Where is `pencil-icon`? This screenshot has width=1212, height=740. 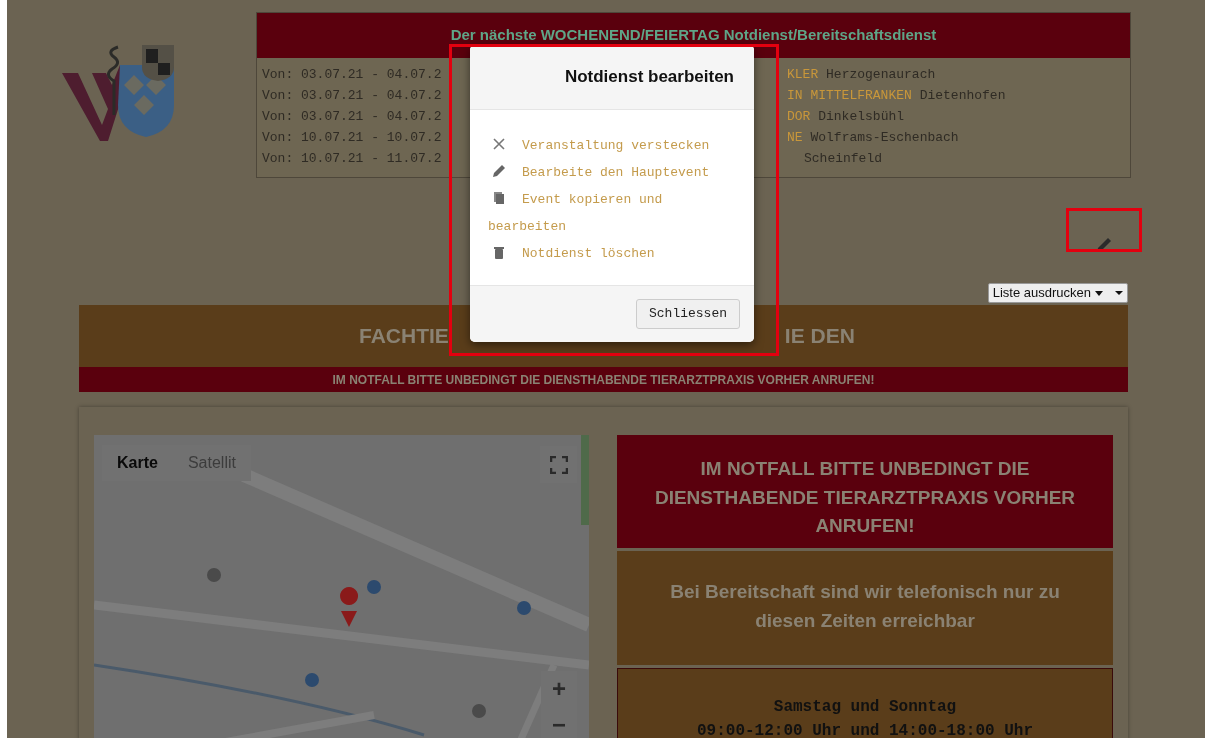 pencil-icon is located at coordinates (499, 171).